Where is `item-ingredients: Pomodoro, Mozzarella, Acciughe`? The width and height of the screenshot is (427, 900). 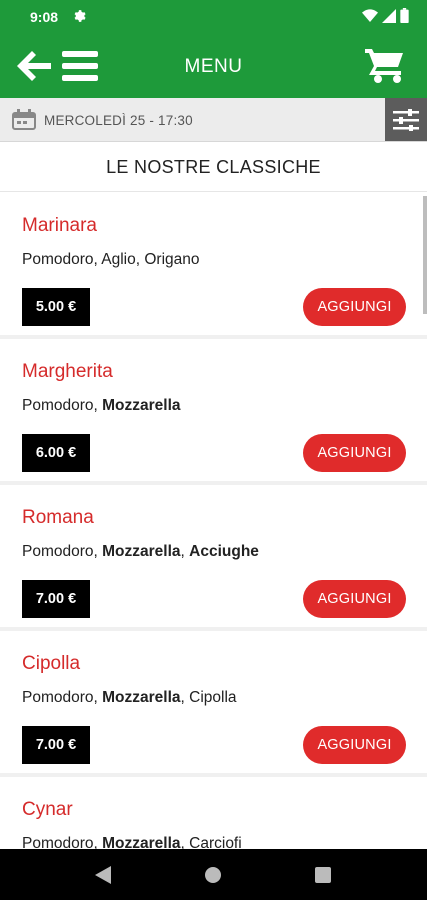 item-ingredients: Pomodoro, Mozzarella, Acciughe is located at coordinates (140, 552).